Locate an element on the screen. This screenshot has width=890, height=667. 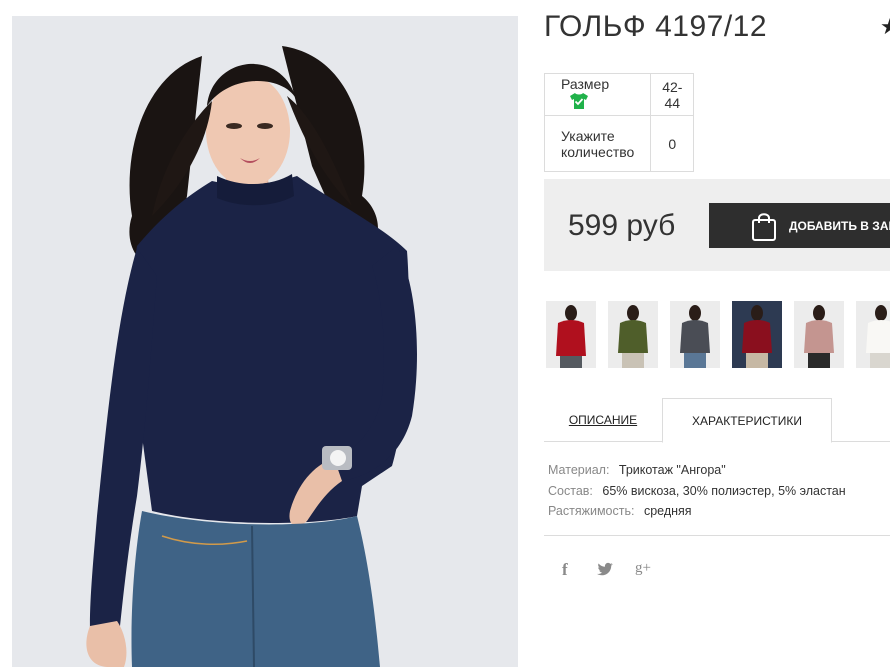
spec-stretch-label: Растяжимость: is located at coordinates (591, 511).